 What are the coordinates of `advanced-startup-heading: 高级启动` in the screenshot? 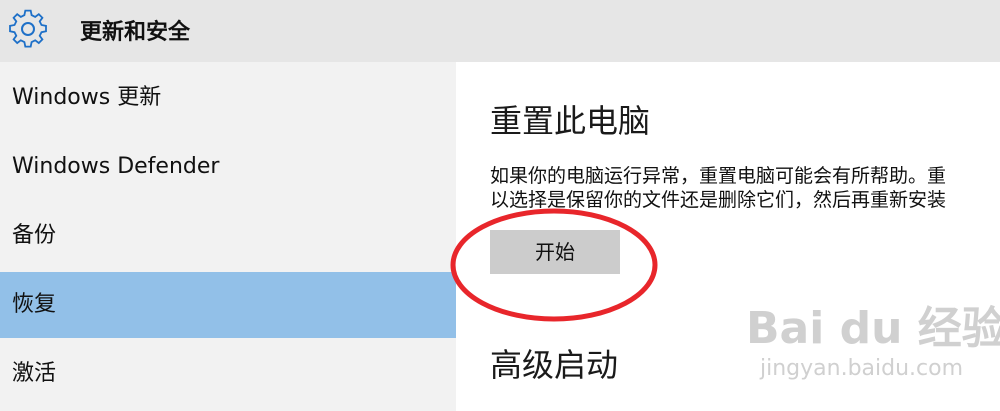 It's located at (554, 365).